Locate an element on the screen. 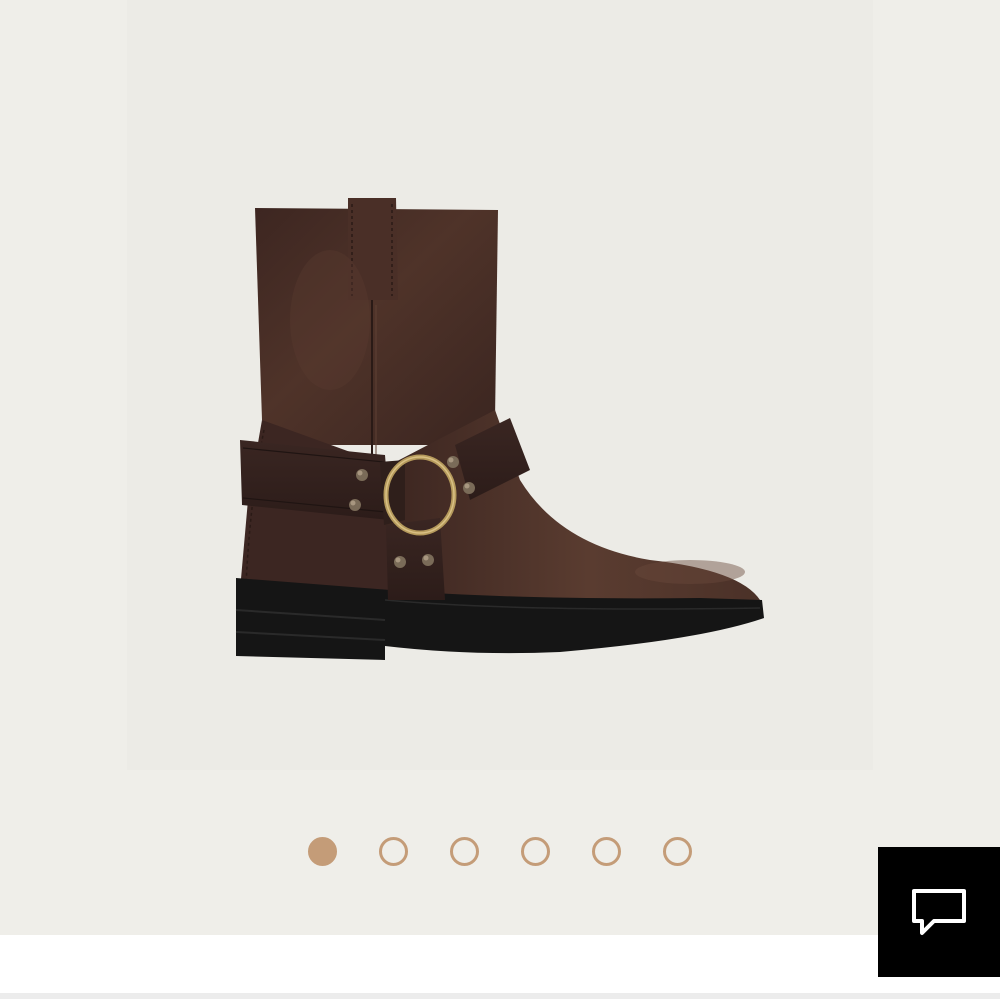 The image size is (1000, 999). carousel-pagination is located at coordinates (500, 854).